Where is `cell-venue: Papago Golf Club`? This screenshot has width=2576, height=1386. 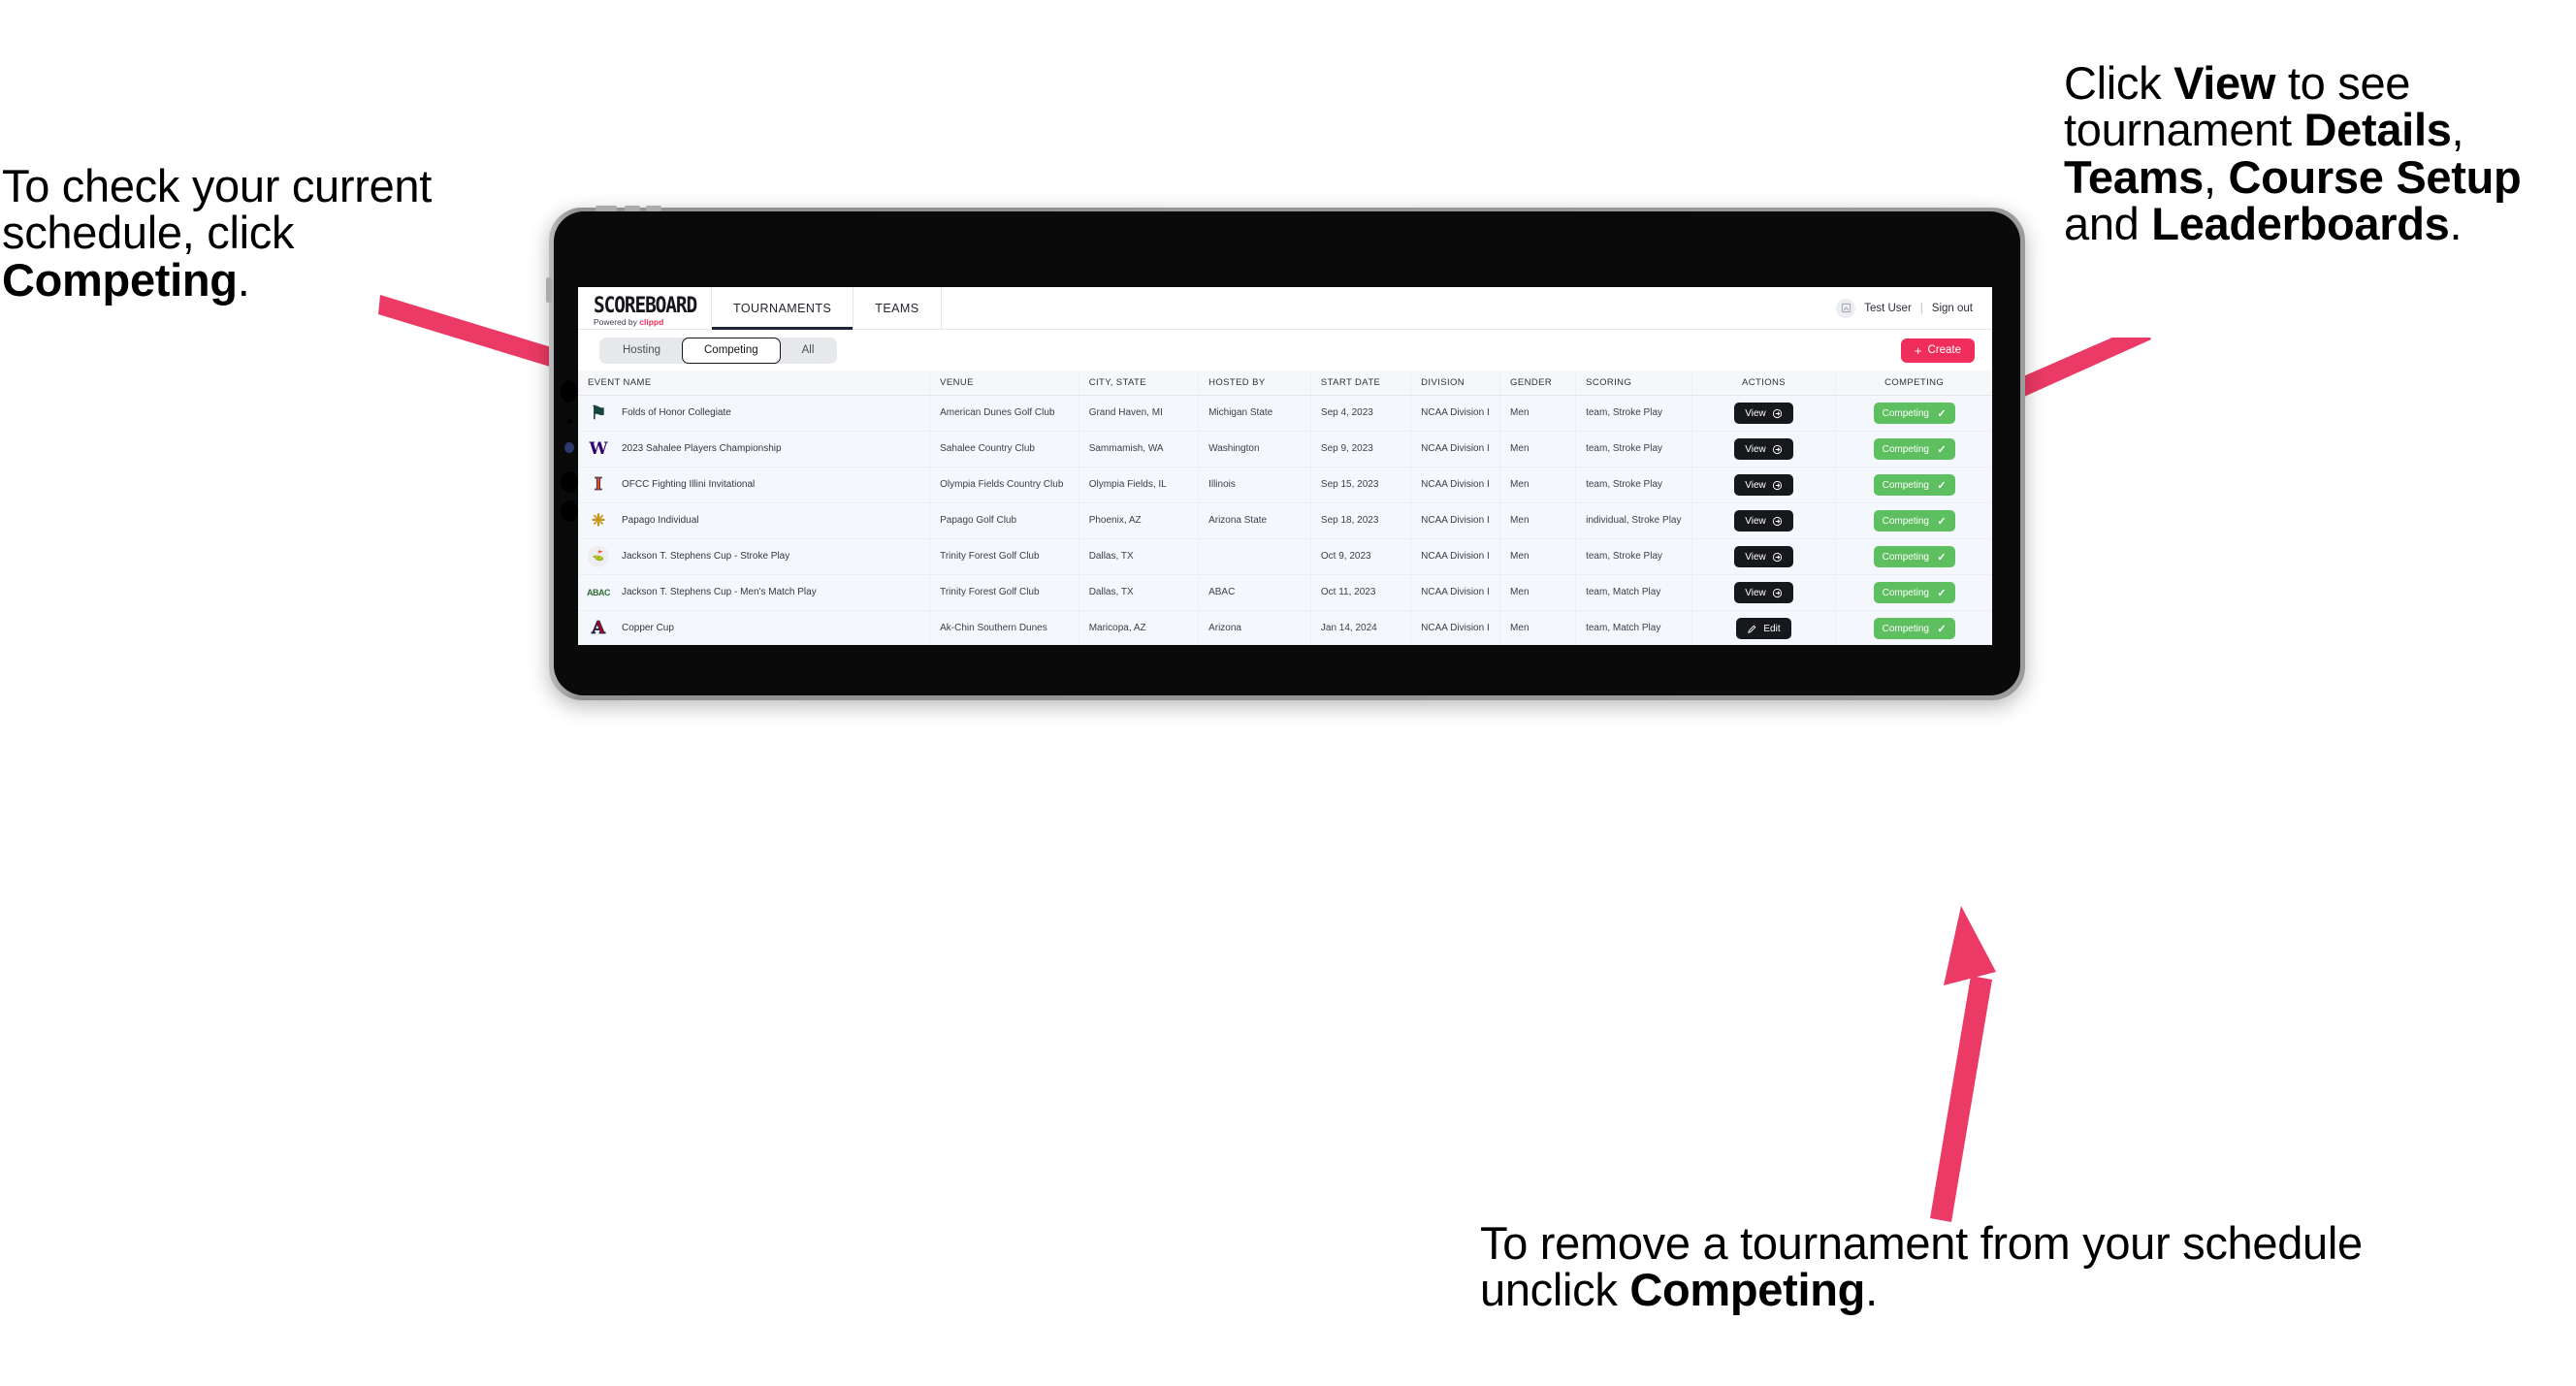
cell-venue: Papago Golf Club is located at coordinates (1004, 520).